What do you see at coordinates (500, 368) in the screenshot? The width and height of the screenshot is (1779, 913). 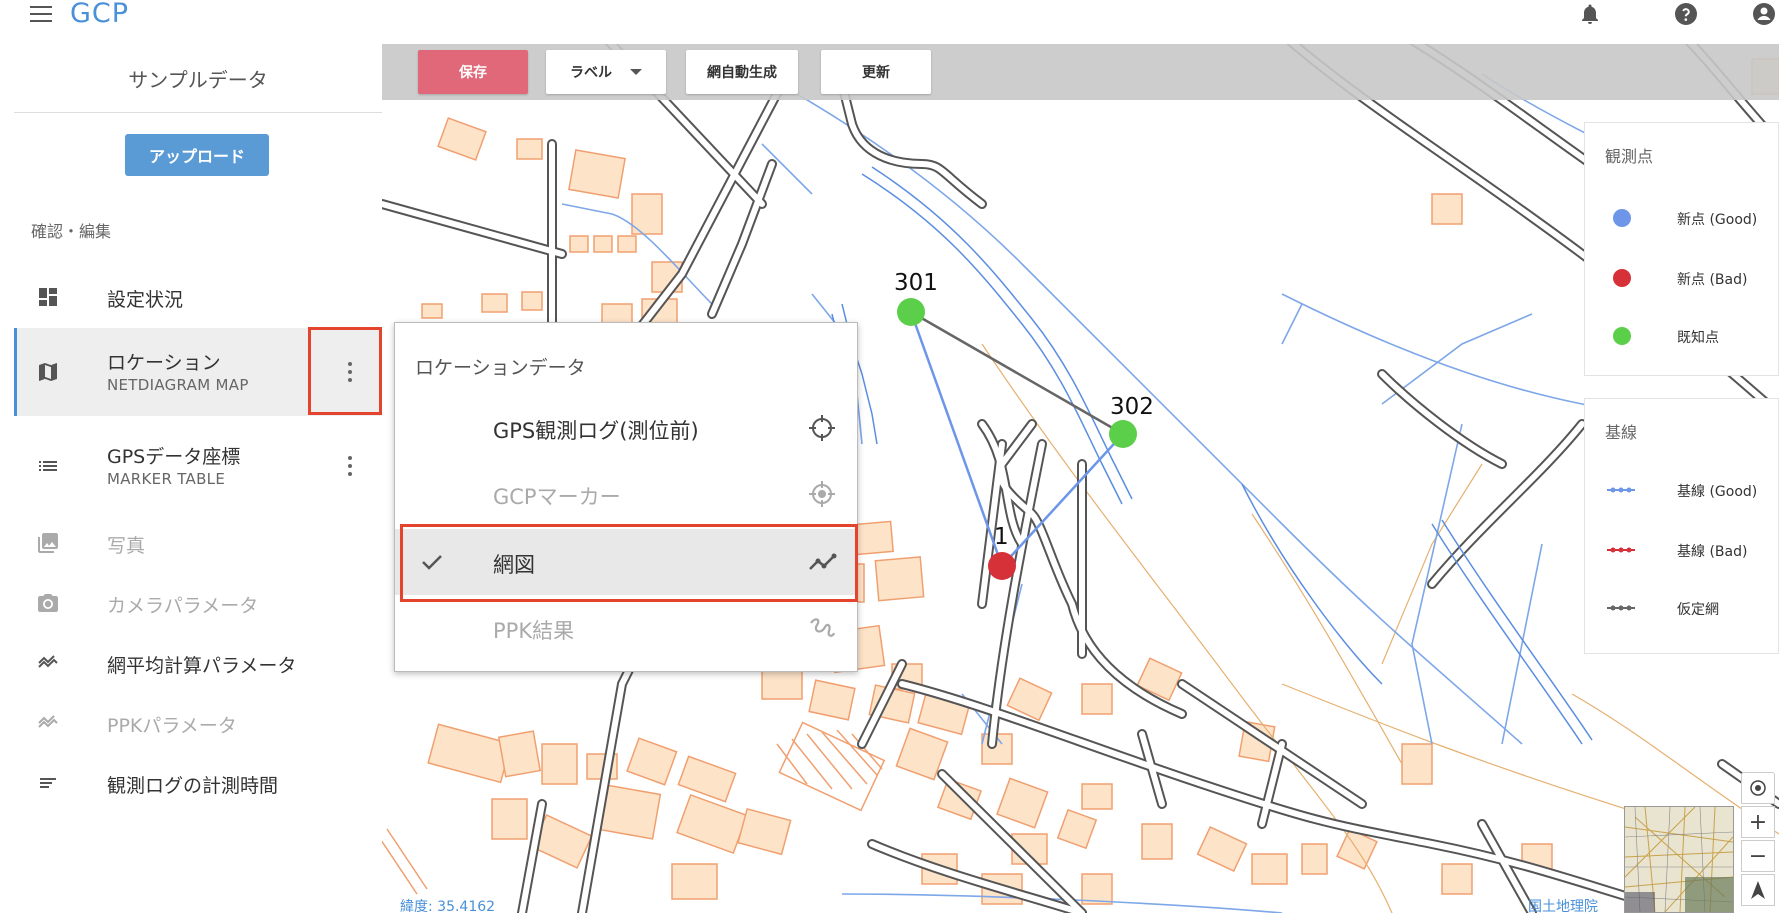 I see `menu-header: ロケーションデータ` at bounding box center [500, 368].